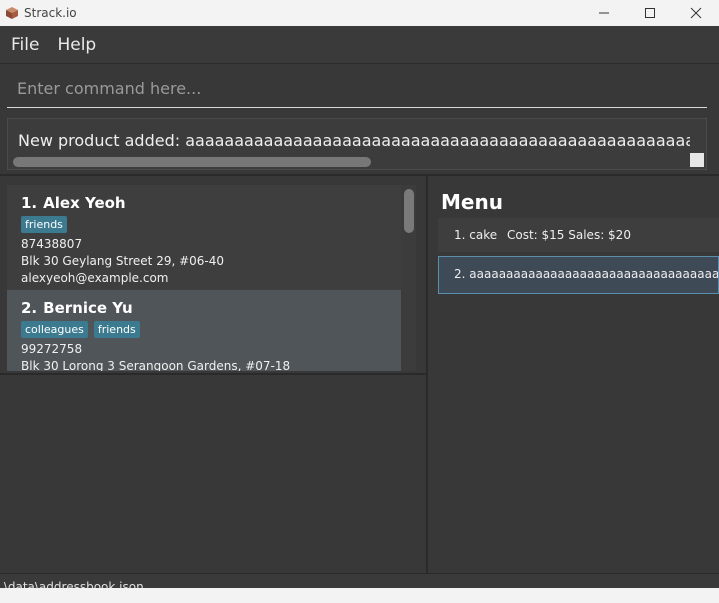 The height and width of the screenshot is (603, 719). I want to click on person-email: alexyeoh@example.com, so click(95, 278).